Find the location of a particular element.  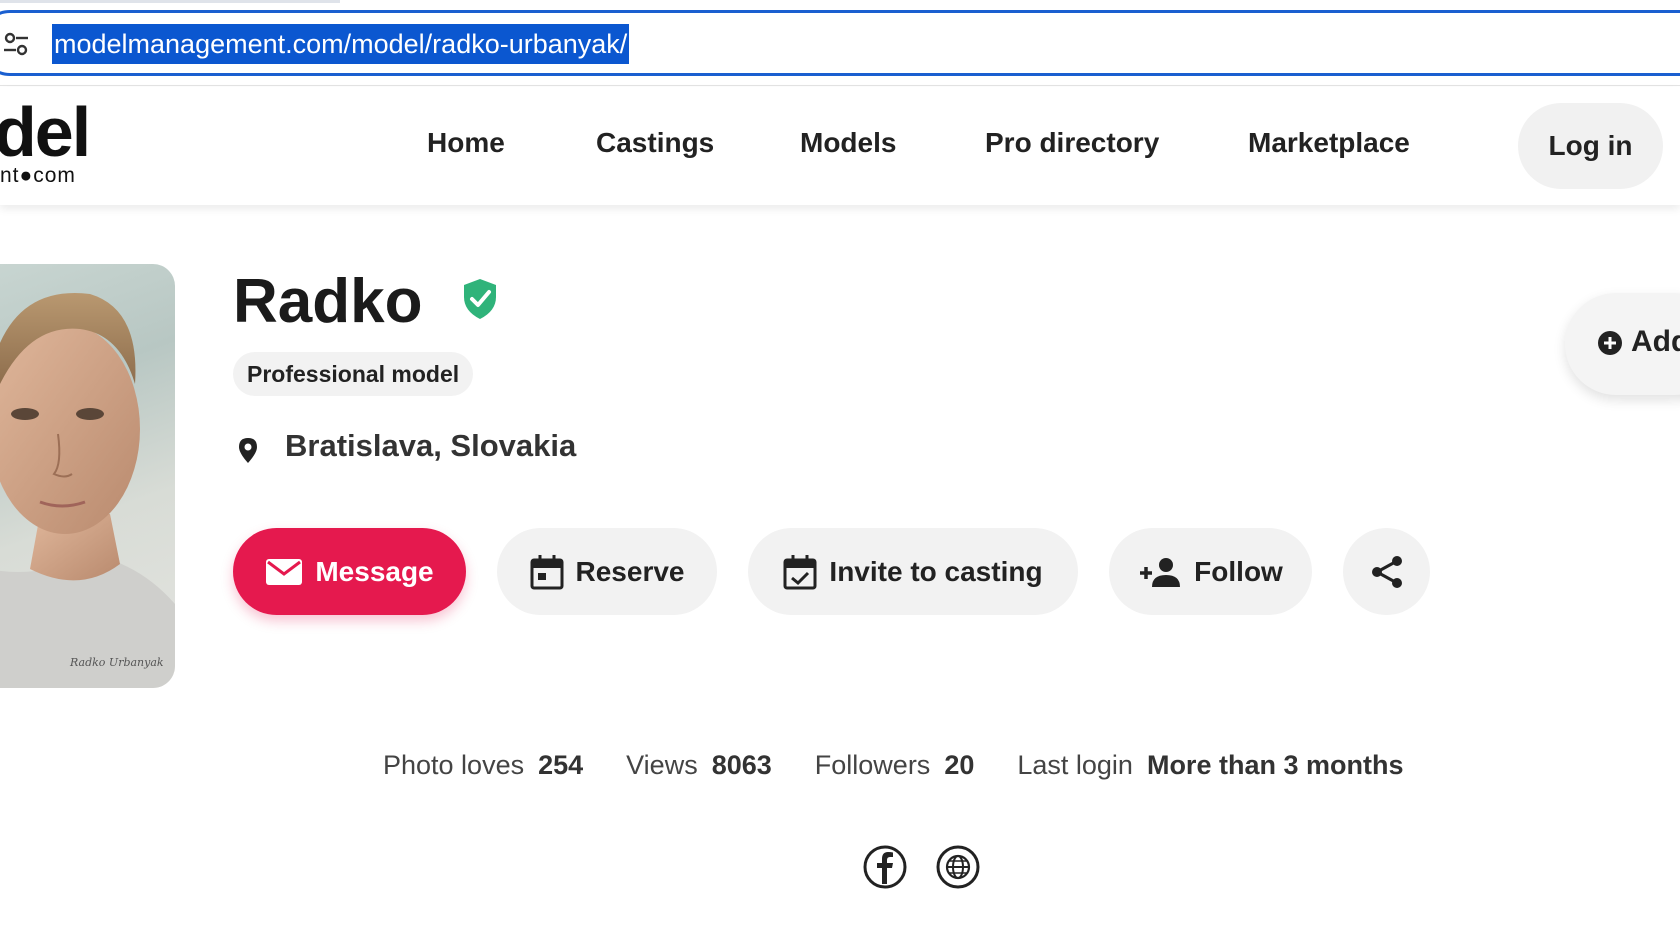

nav-castings: Castings is located at coordinates (655, 143).